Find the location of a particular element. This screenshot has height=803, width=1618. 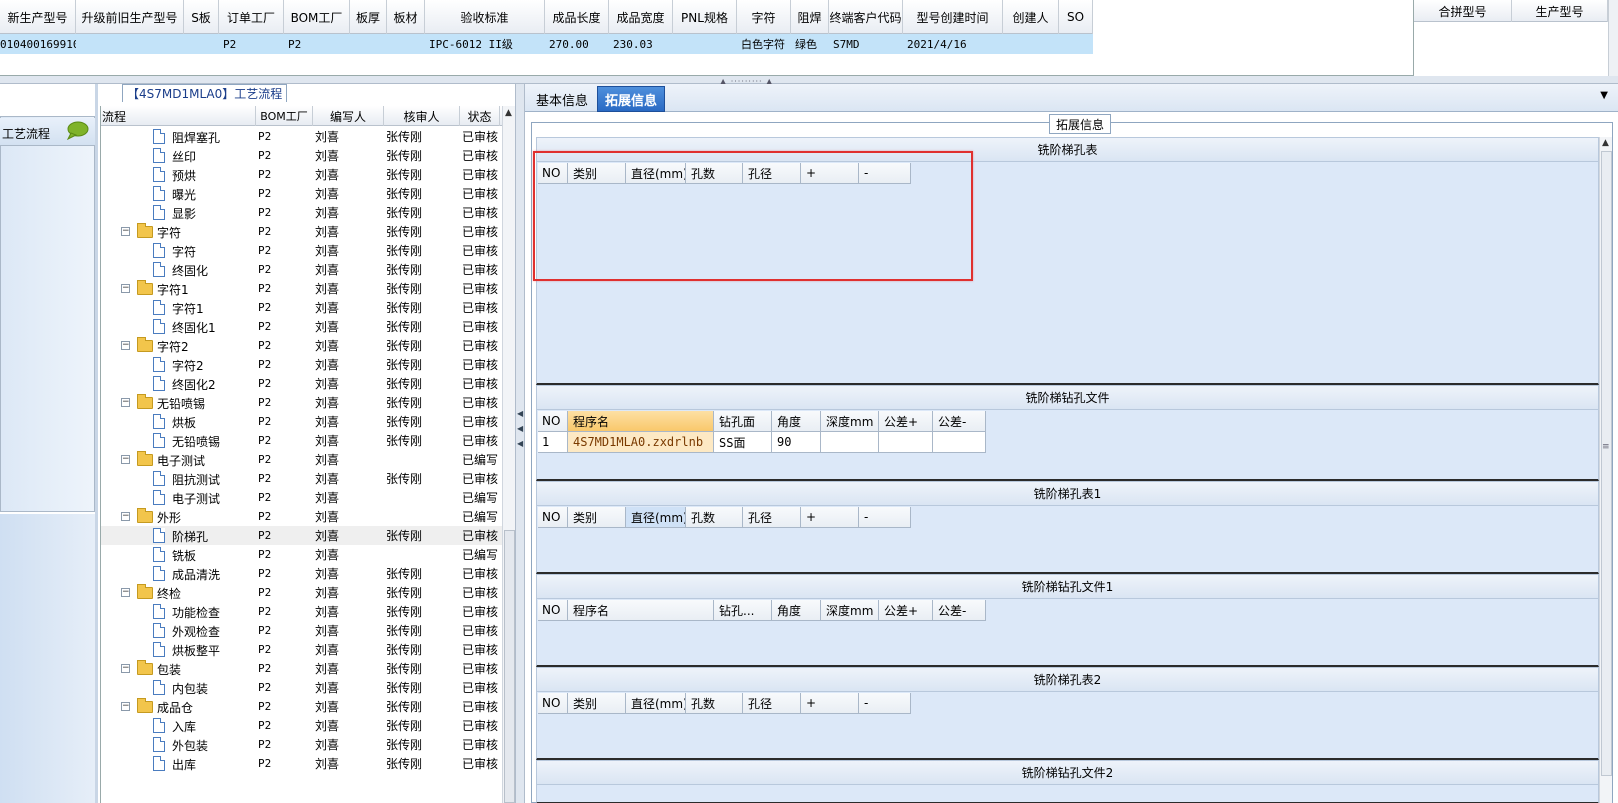

process-step-row: − 字符 P2 刘喜 张传刚 已审核 is located at coordinates (302, 231).